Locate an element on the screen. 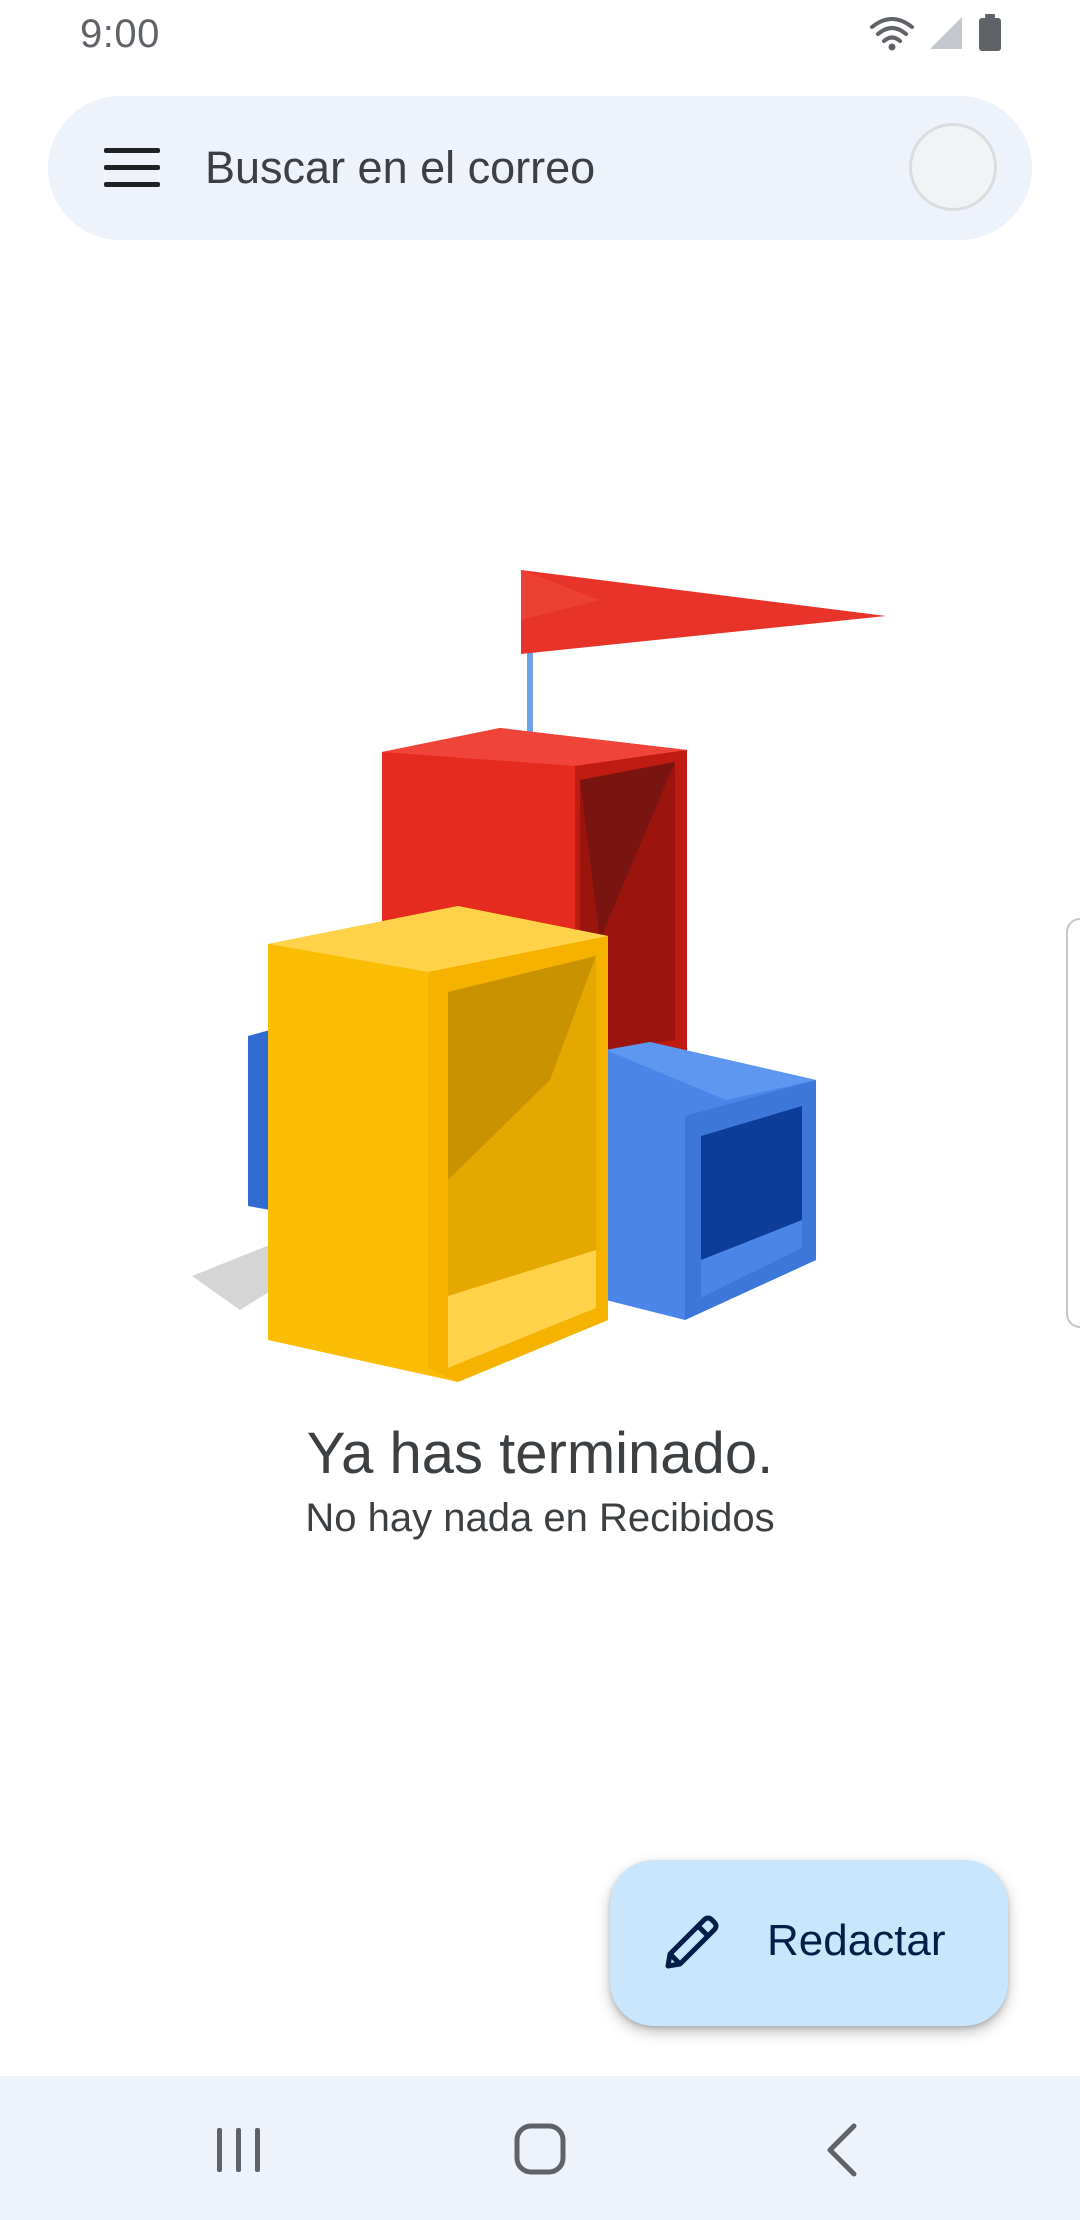  system-navigation-bar is located at coordinates (540, 2148).